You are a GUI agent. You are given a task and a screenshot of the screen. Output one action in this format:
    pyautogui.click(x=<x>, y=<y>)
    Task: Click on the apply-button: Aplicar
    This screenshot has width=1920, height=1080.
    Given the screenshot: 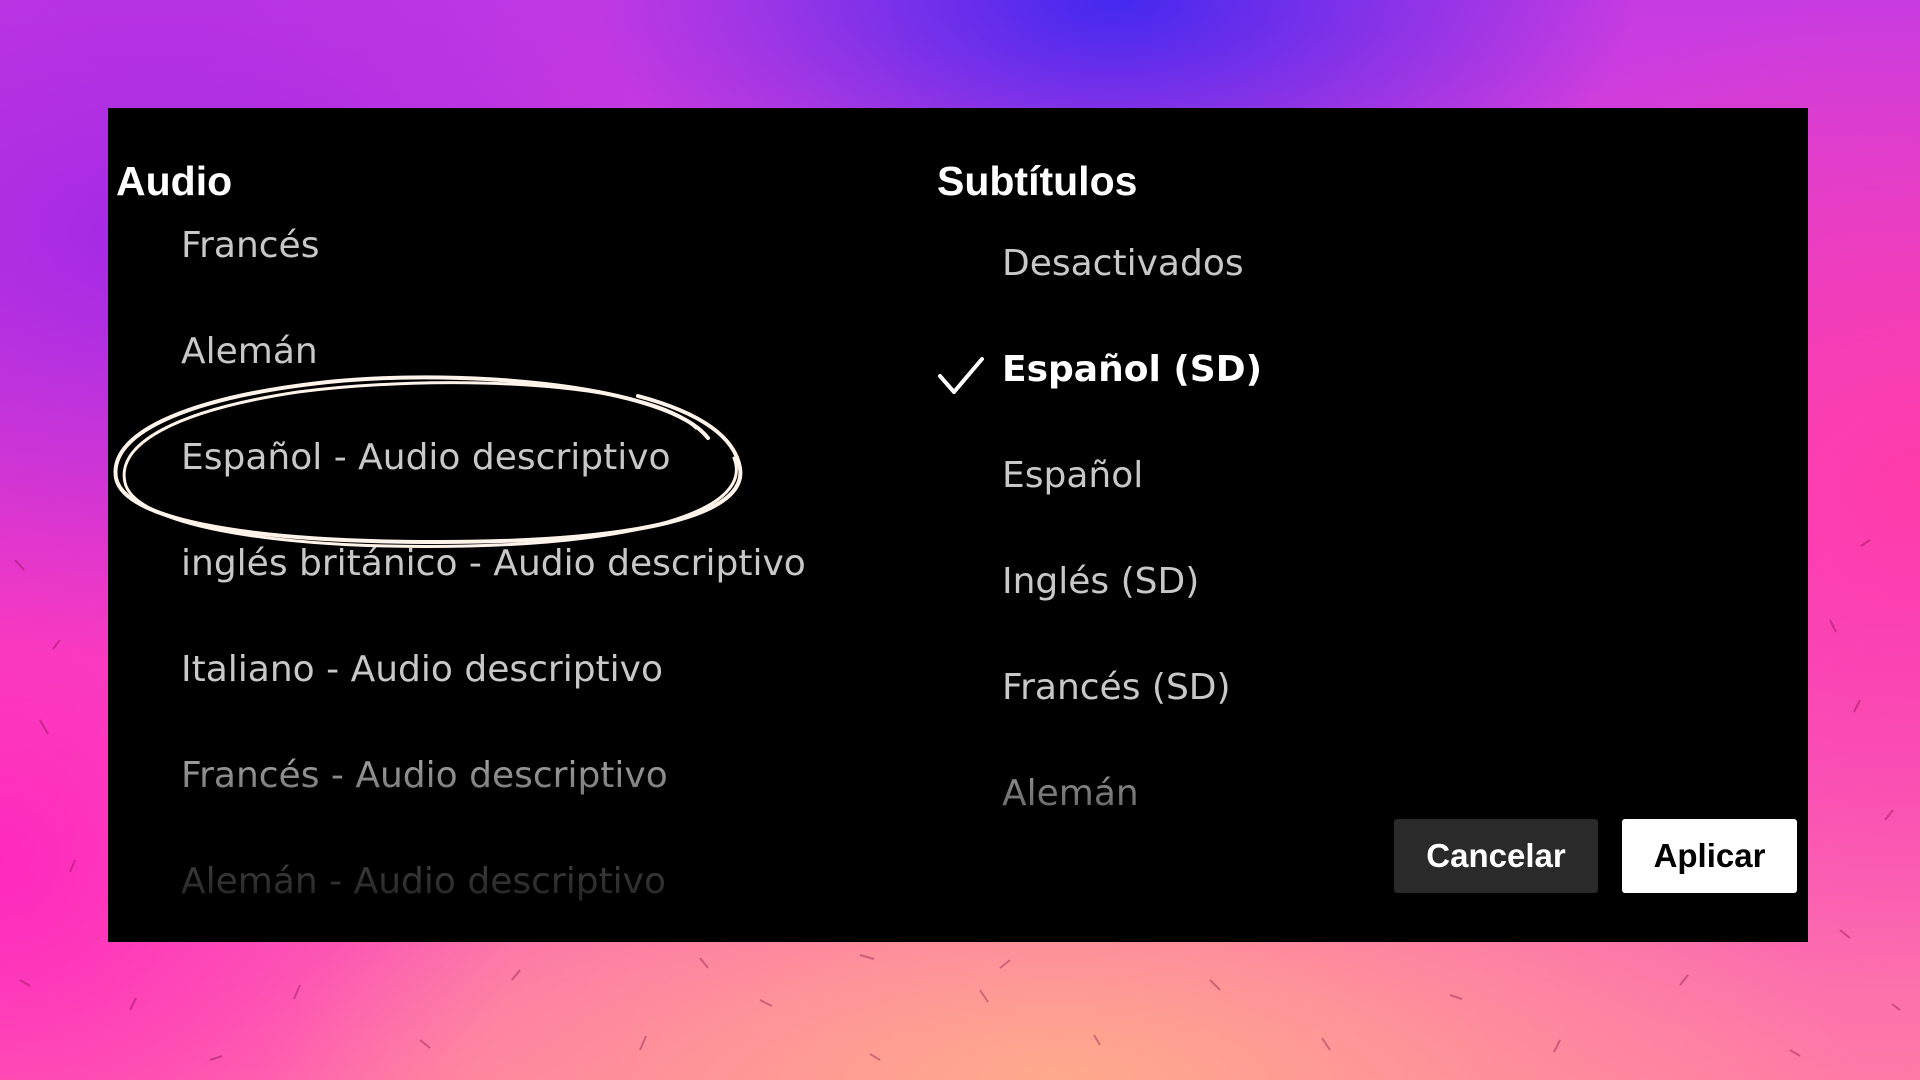 What is the action you would take?
    pyautogui.click(x=1709, y=856)
    